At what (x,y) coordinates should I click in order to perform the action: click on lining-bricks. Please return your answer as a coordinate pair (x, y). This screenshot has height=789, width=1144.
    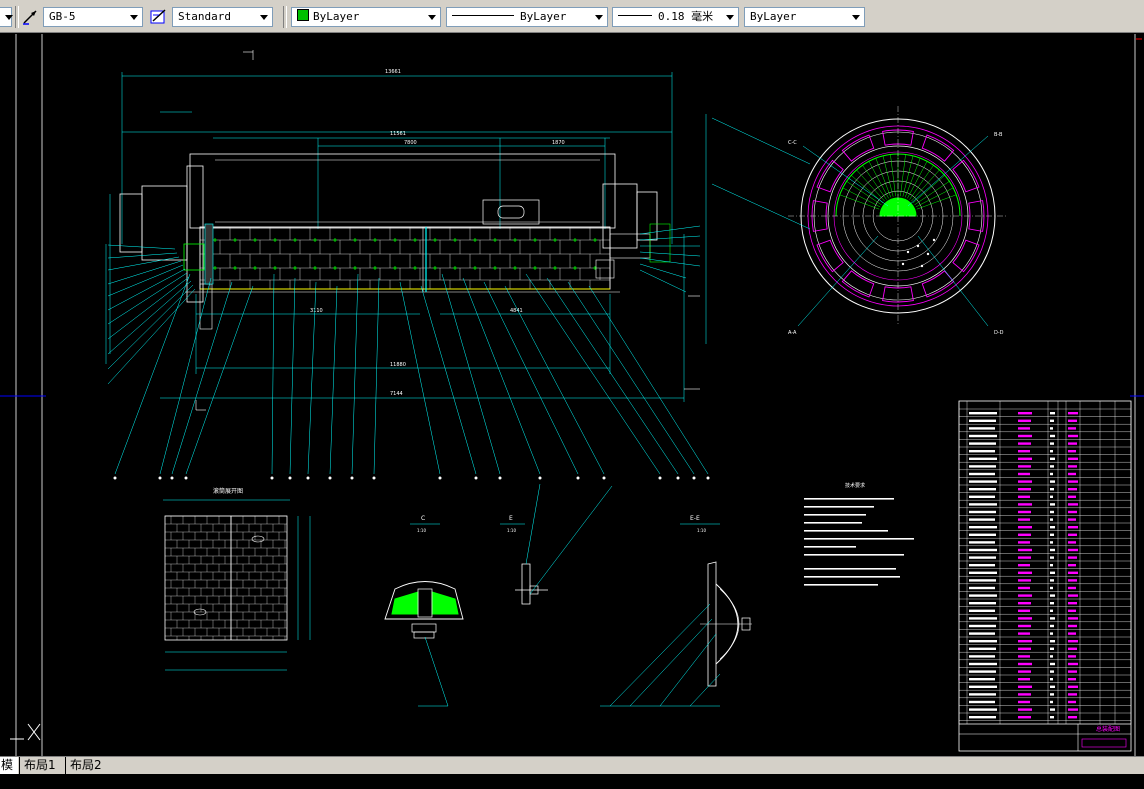
    Looking at the image, I should click on (405, 260).